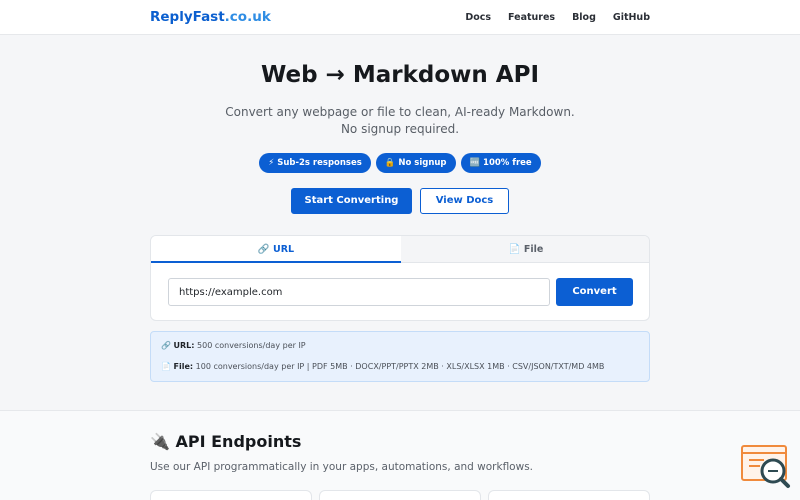 The image size is (800, 500). What do you see at coordinates (766, 468) in the screenshot?
I see `chat-search-icon` at bounding box center [766, 468].